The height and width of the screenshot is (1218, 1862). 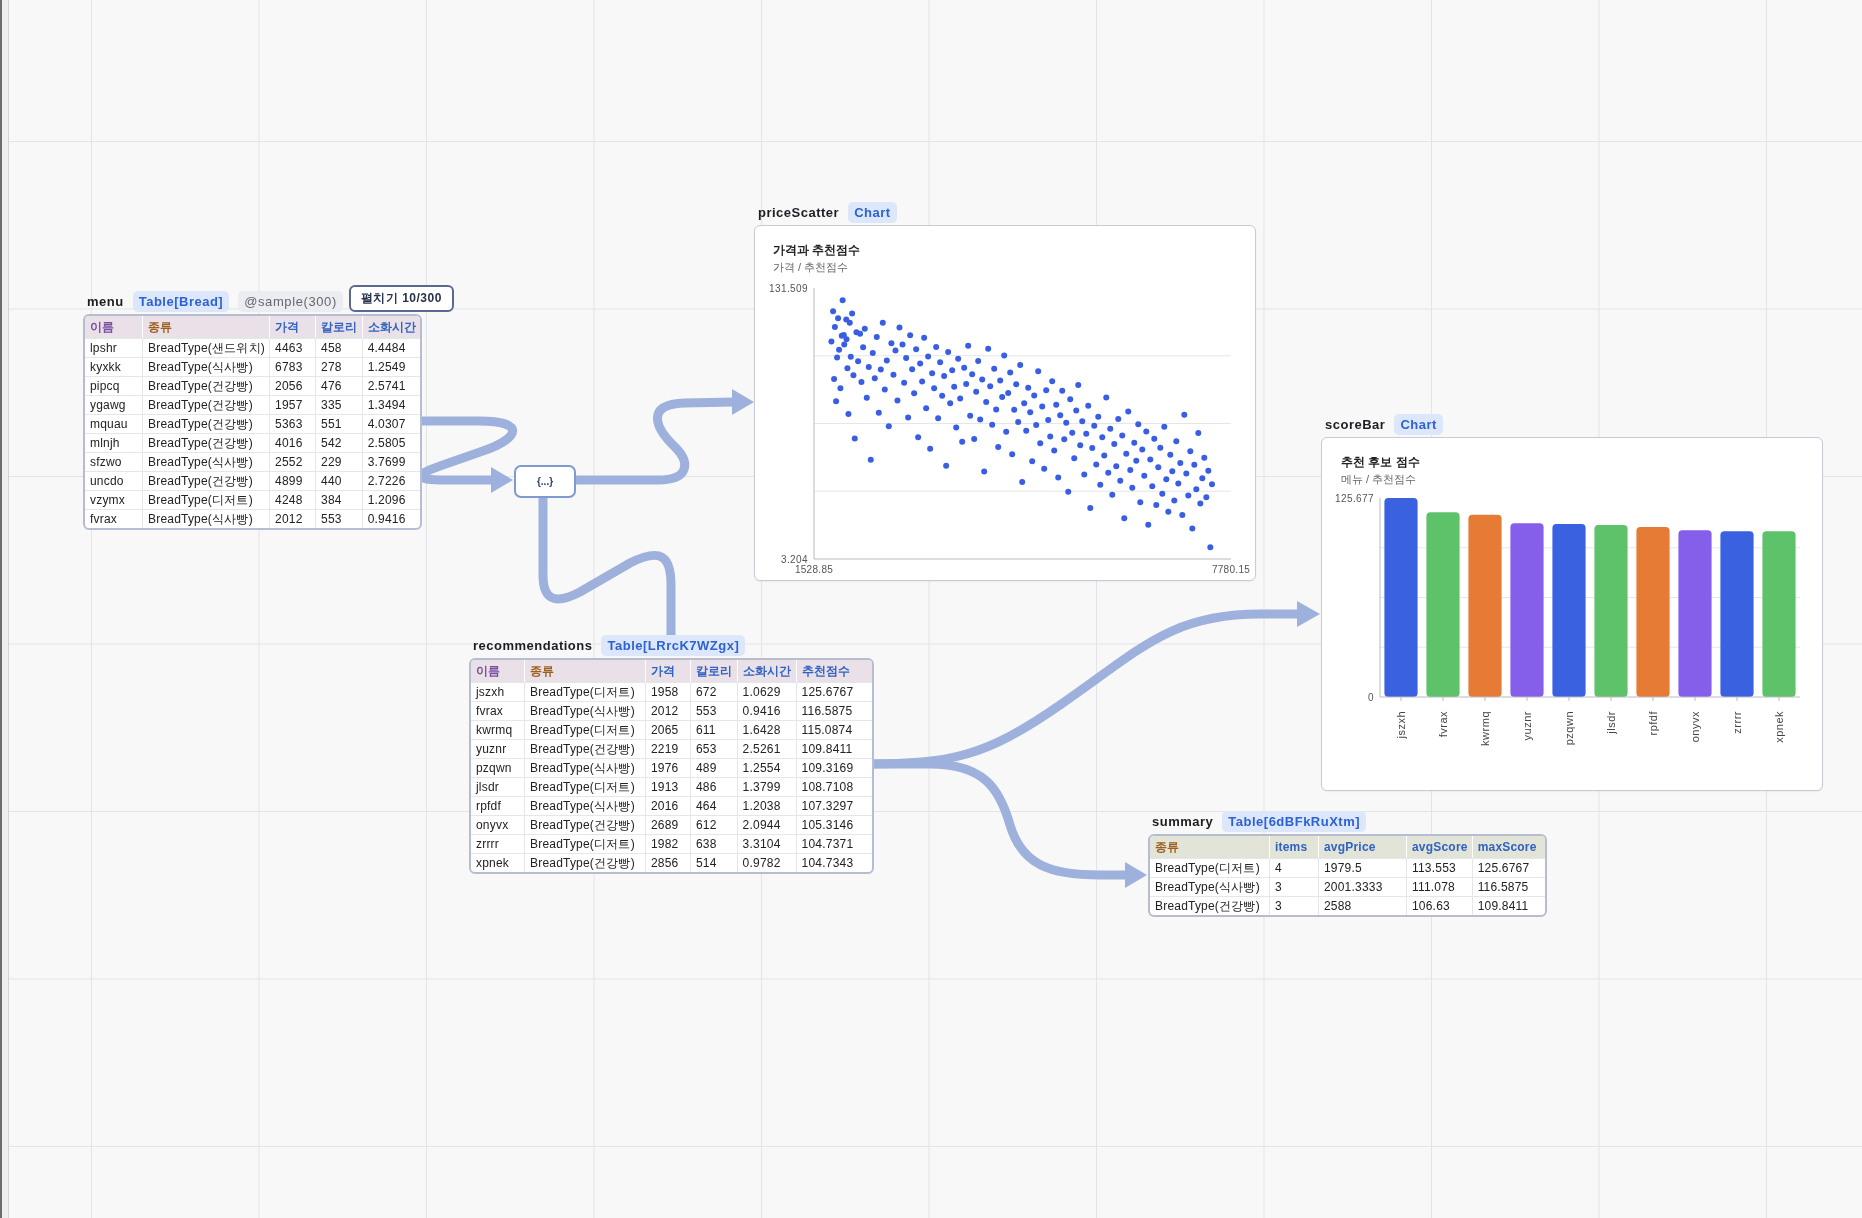 What do you see at coordinates (339, 518) in the screenshot?
I see `table-cell: 553` at bounding box center [339, 518].